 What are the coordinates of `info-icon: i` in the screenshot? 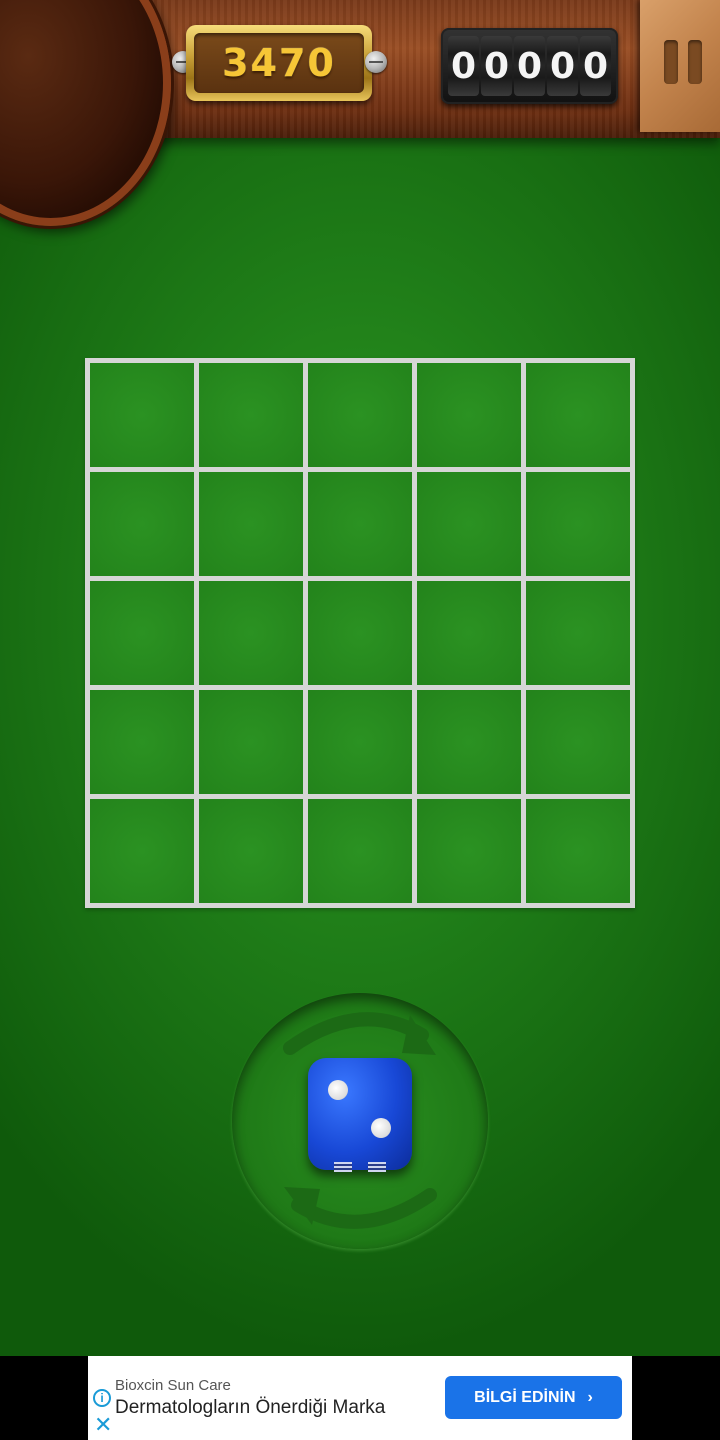 It's located at (102, 1398).